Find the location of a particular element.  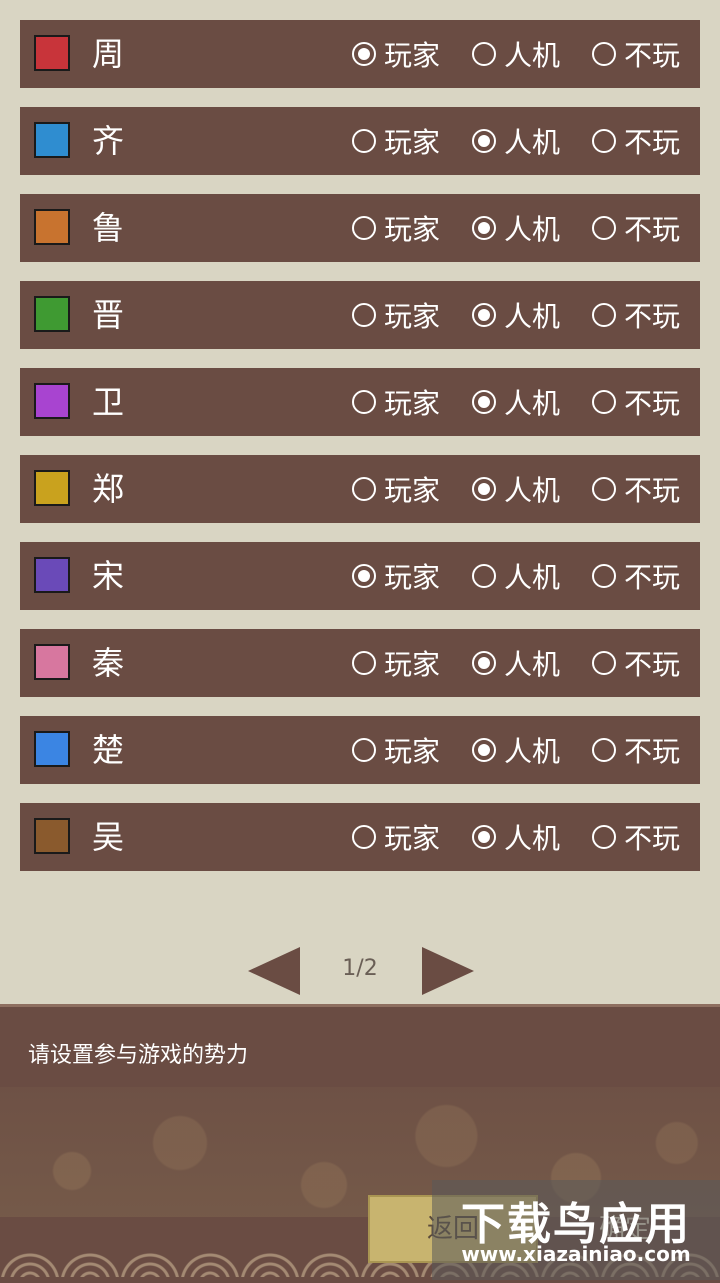

state-row: 卫 玩家 人机 不玩 is located at coordinates (360, 402).